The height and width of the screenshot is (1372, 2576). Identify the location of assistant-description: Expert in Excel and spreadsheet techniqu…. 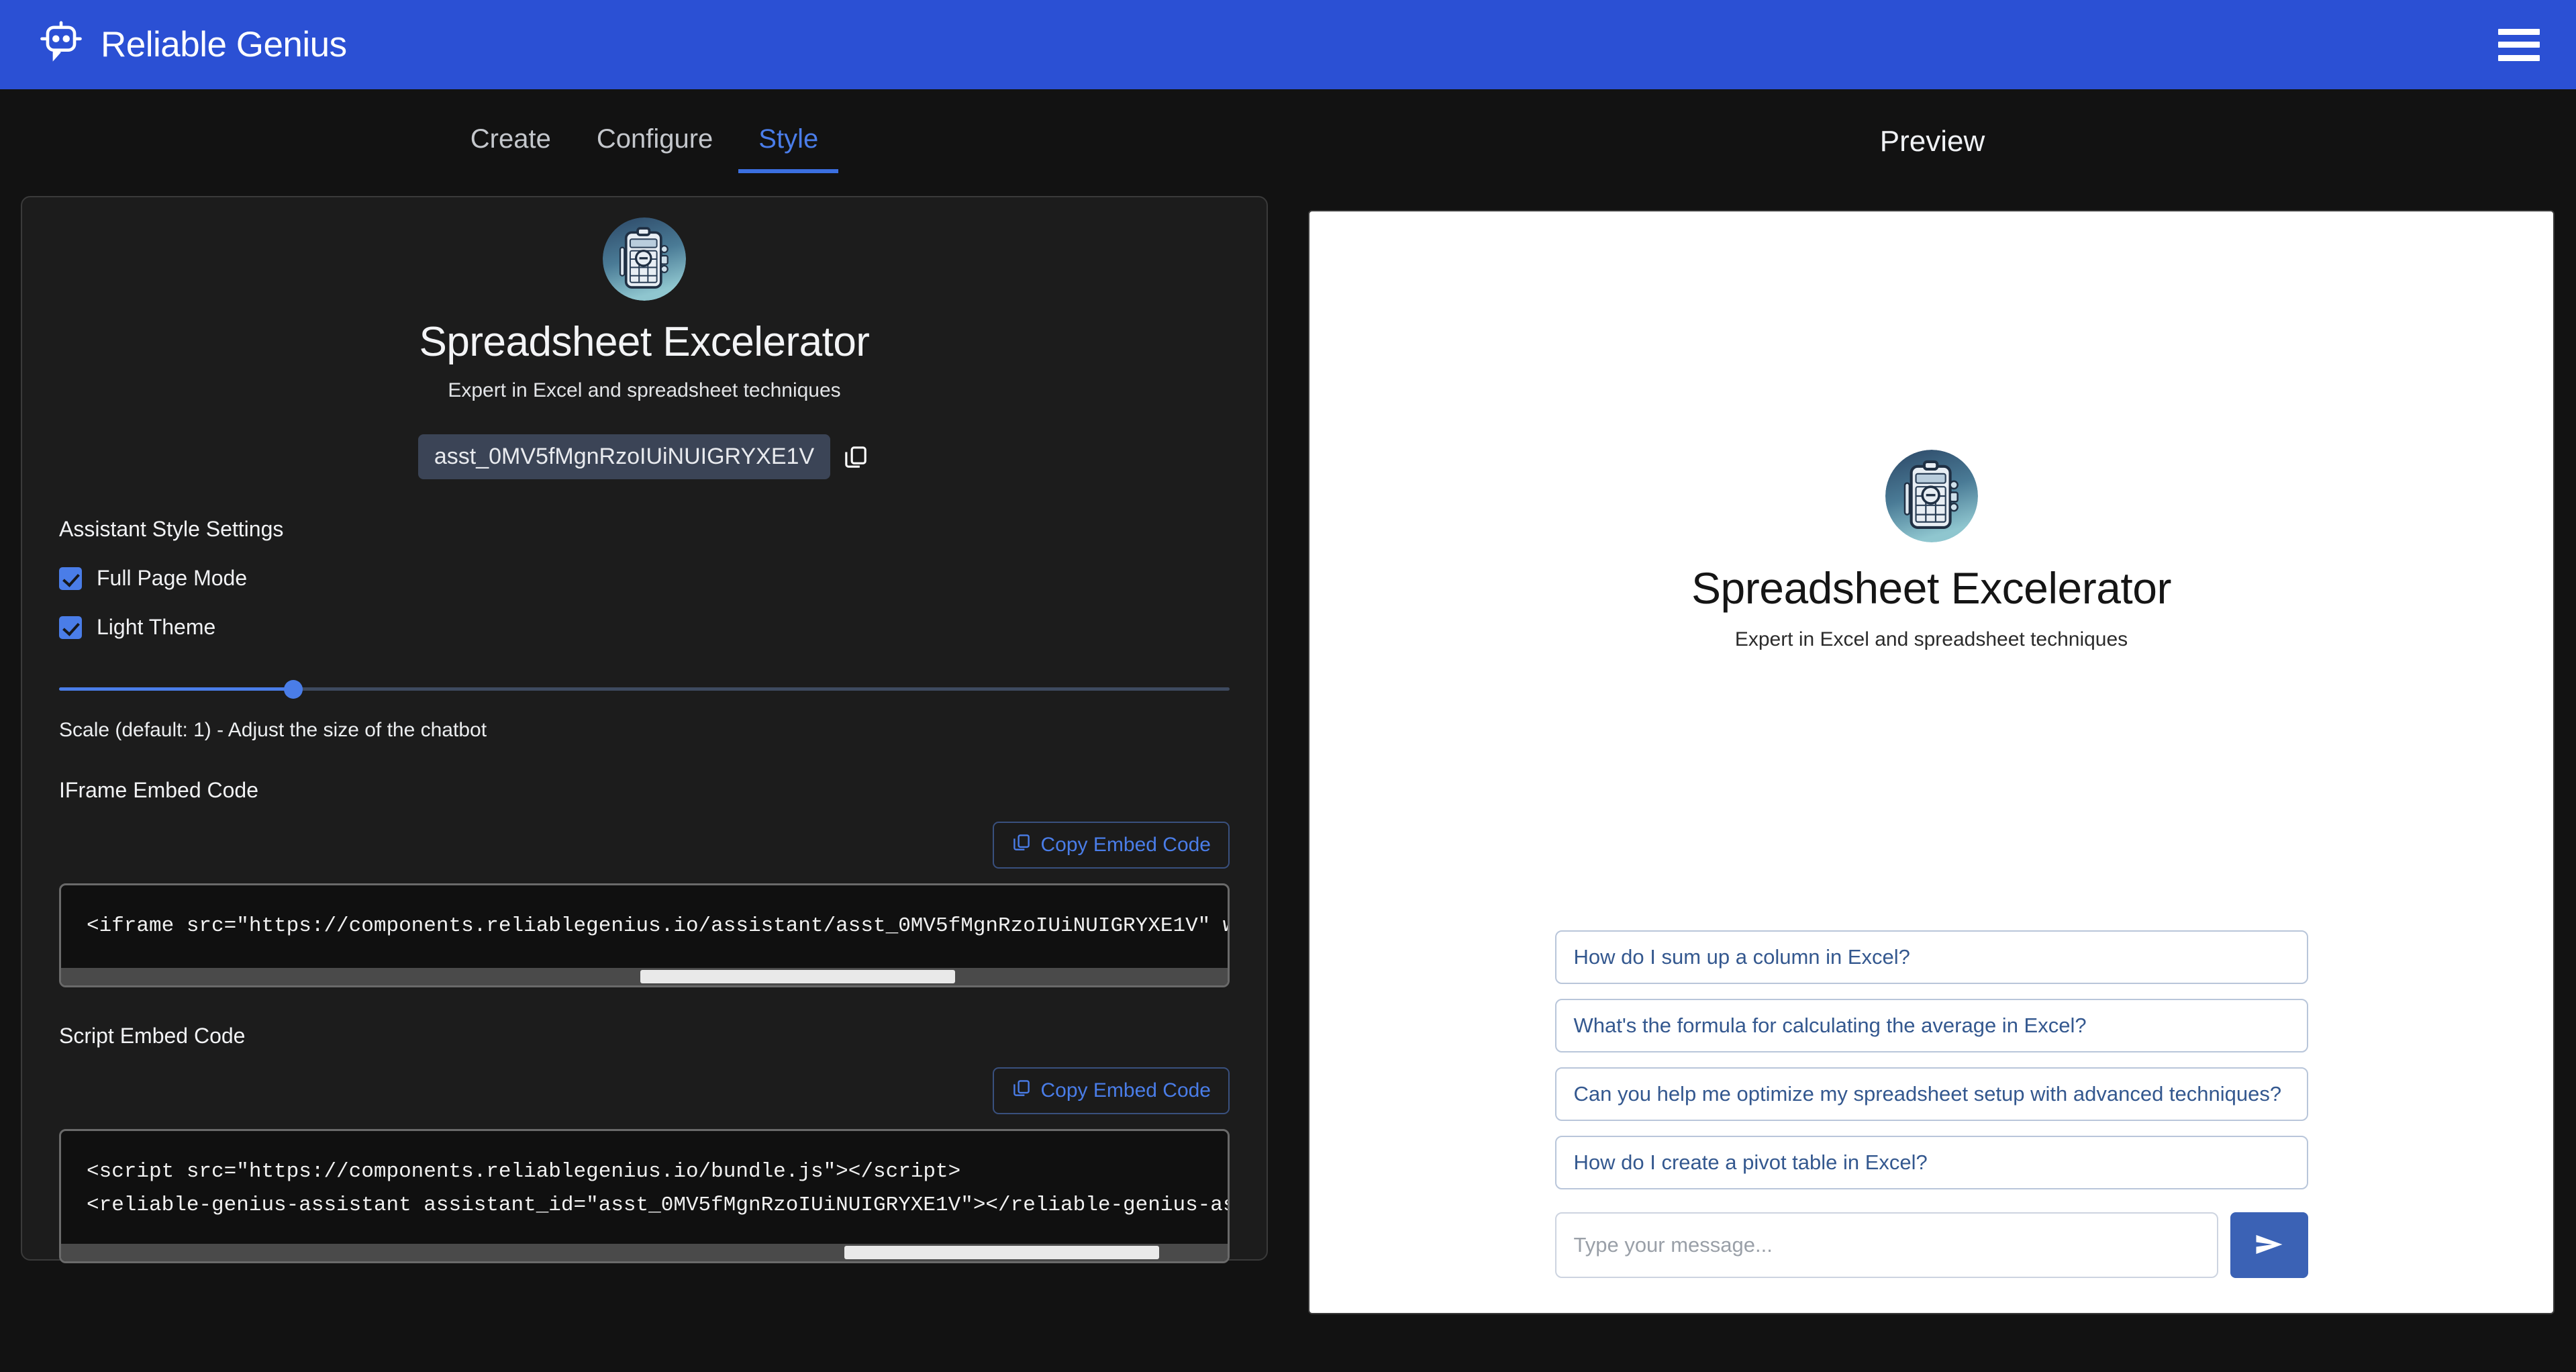
(644, 390).